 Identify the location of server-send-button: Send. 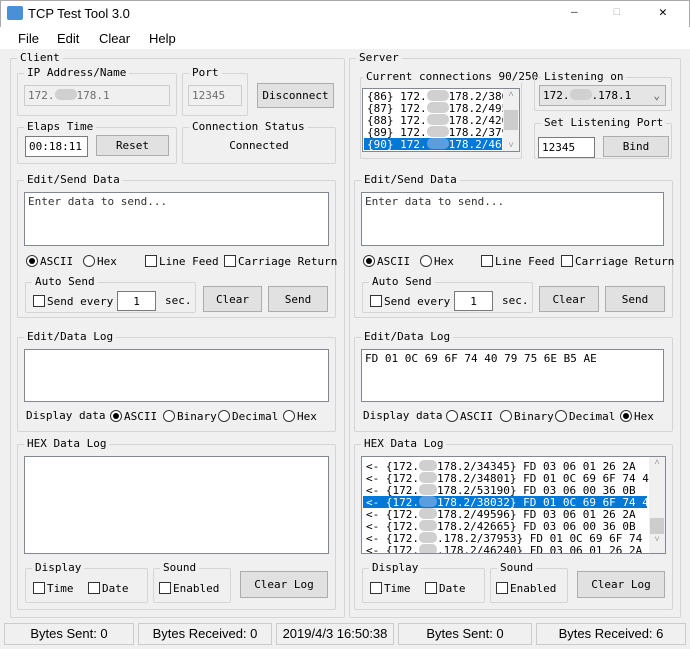
(635, 299).